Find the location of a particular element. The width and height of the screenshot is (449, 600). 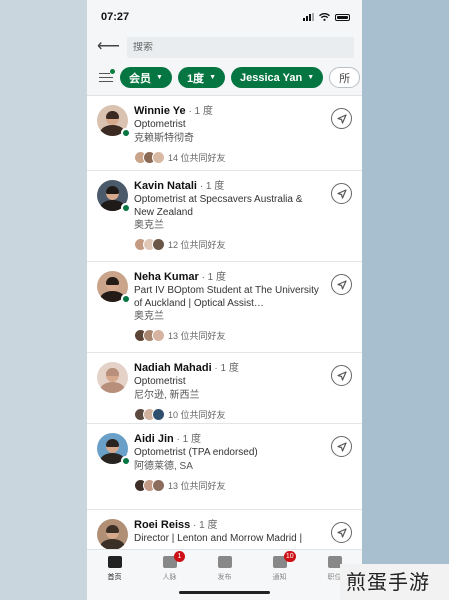

mutual-connections: 14 位共同好友 is located at coordinates (228, 157).